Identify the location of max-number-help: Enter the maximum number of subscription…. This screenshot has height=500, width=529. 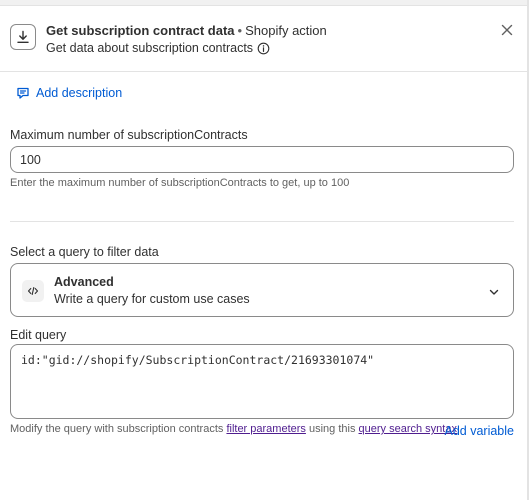
(180, 183).